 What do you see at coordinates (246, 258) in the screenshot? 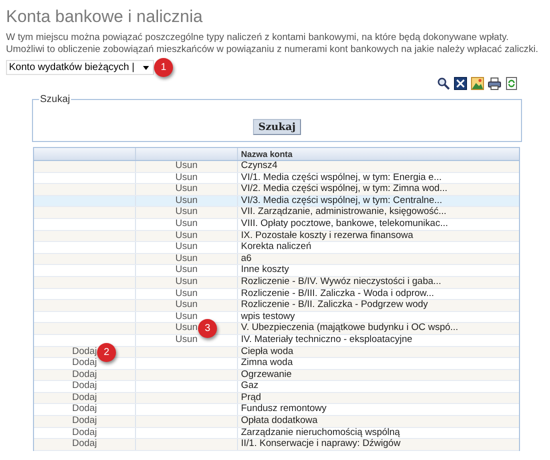
I see `account-name: a6` at bounding box center [246, 258].